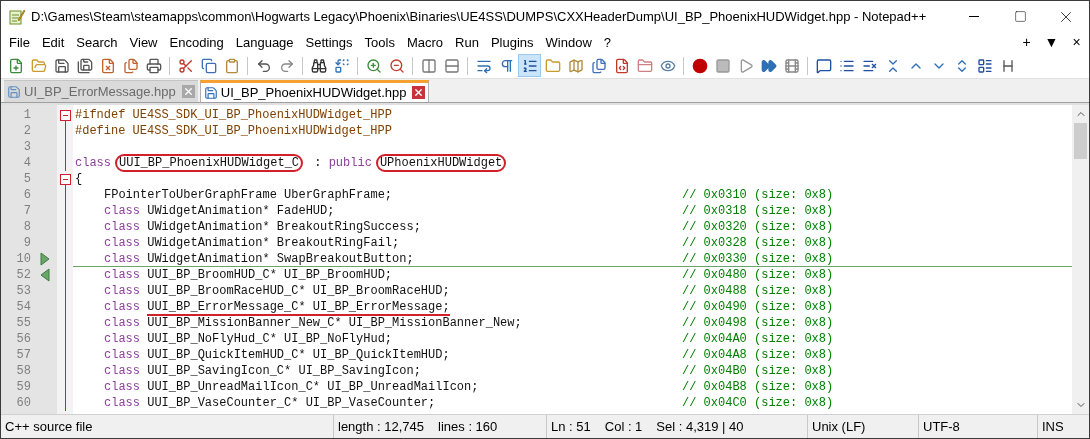 This screenshot has height=439, width=1090. Describe the element at coordinates (270, 275) in the screenshot. I see `code-text: UUI_BP_BroomHUD_C* UI_BP_BroomHUD;` at that location.